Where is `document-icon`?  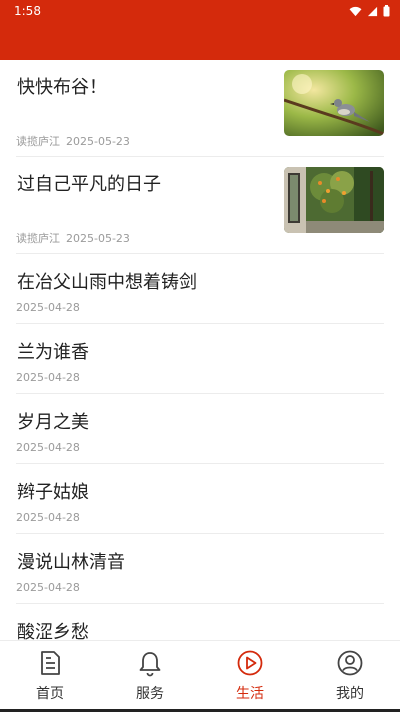 document-icon is located at coordinates (50, 663).